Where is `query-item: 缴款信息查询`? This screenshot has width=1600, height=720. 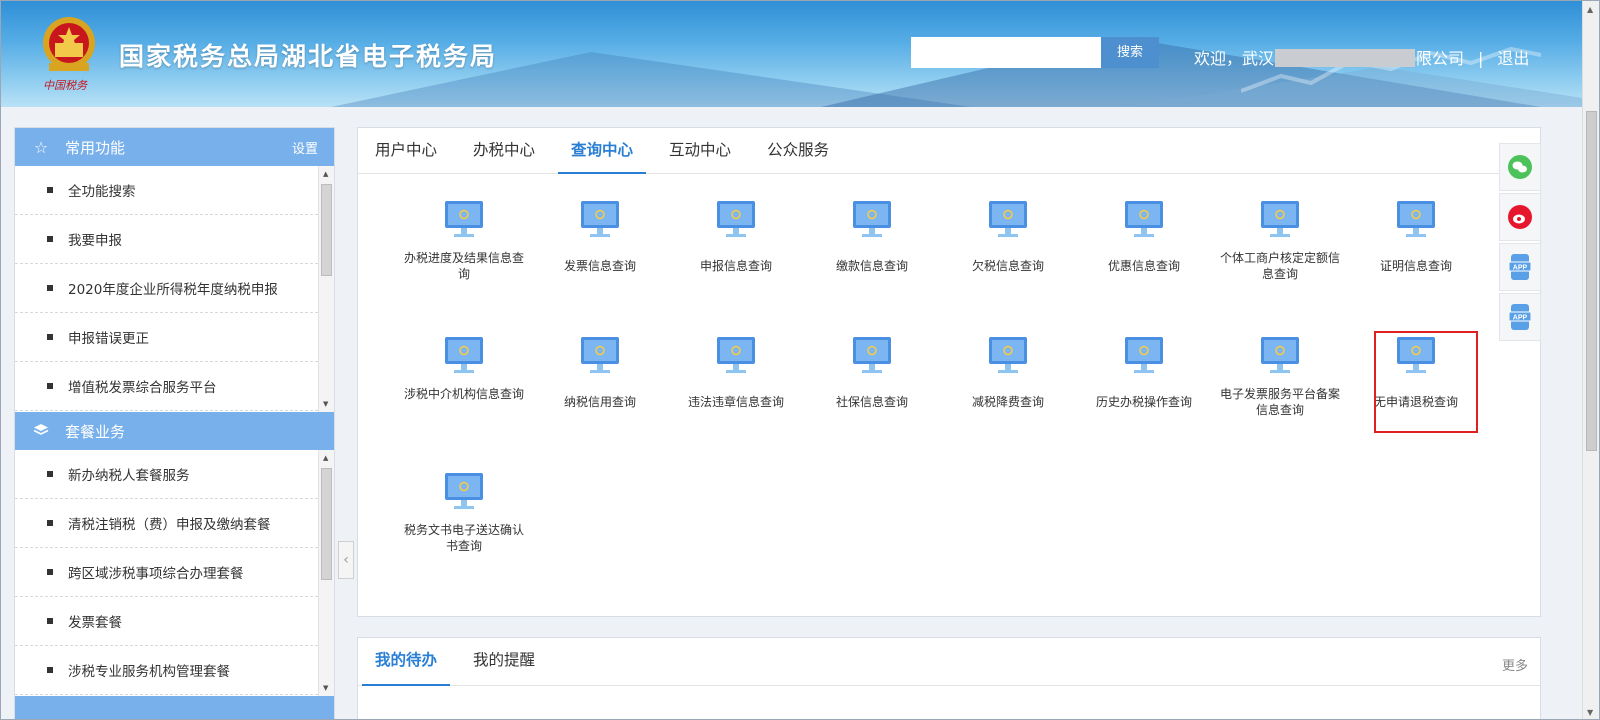 query-item: 缴款信息查询 is located at coordinates (872, 236).